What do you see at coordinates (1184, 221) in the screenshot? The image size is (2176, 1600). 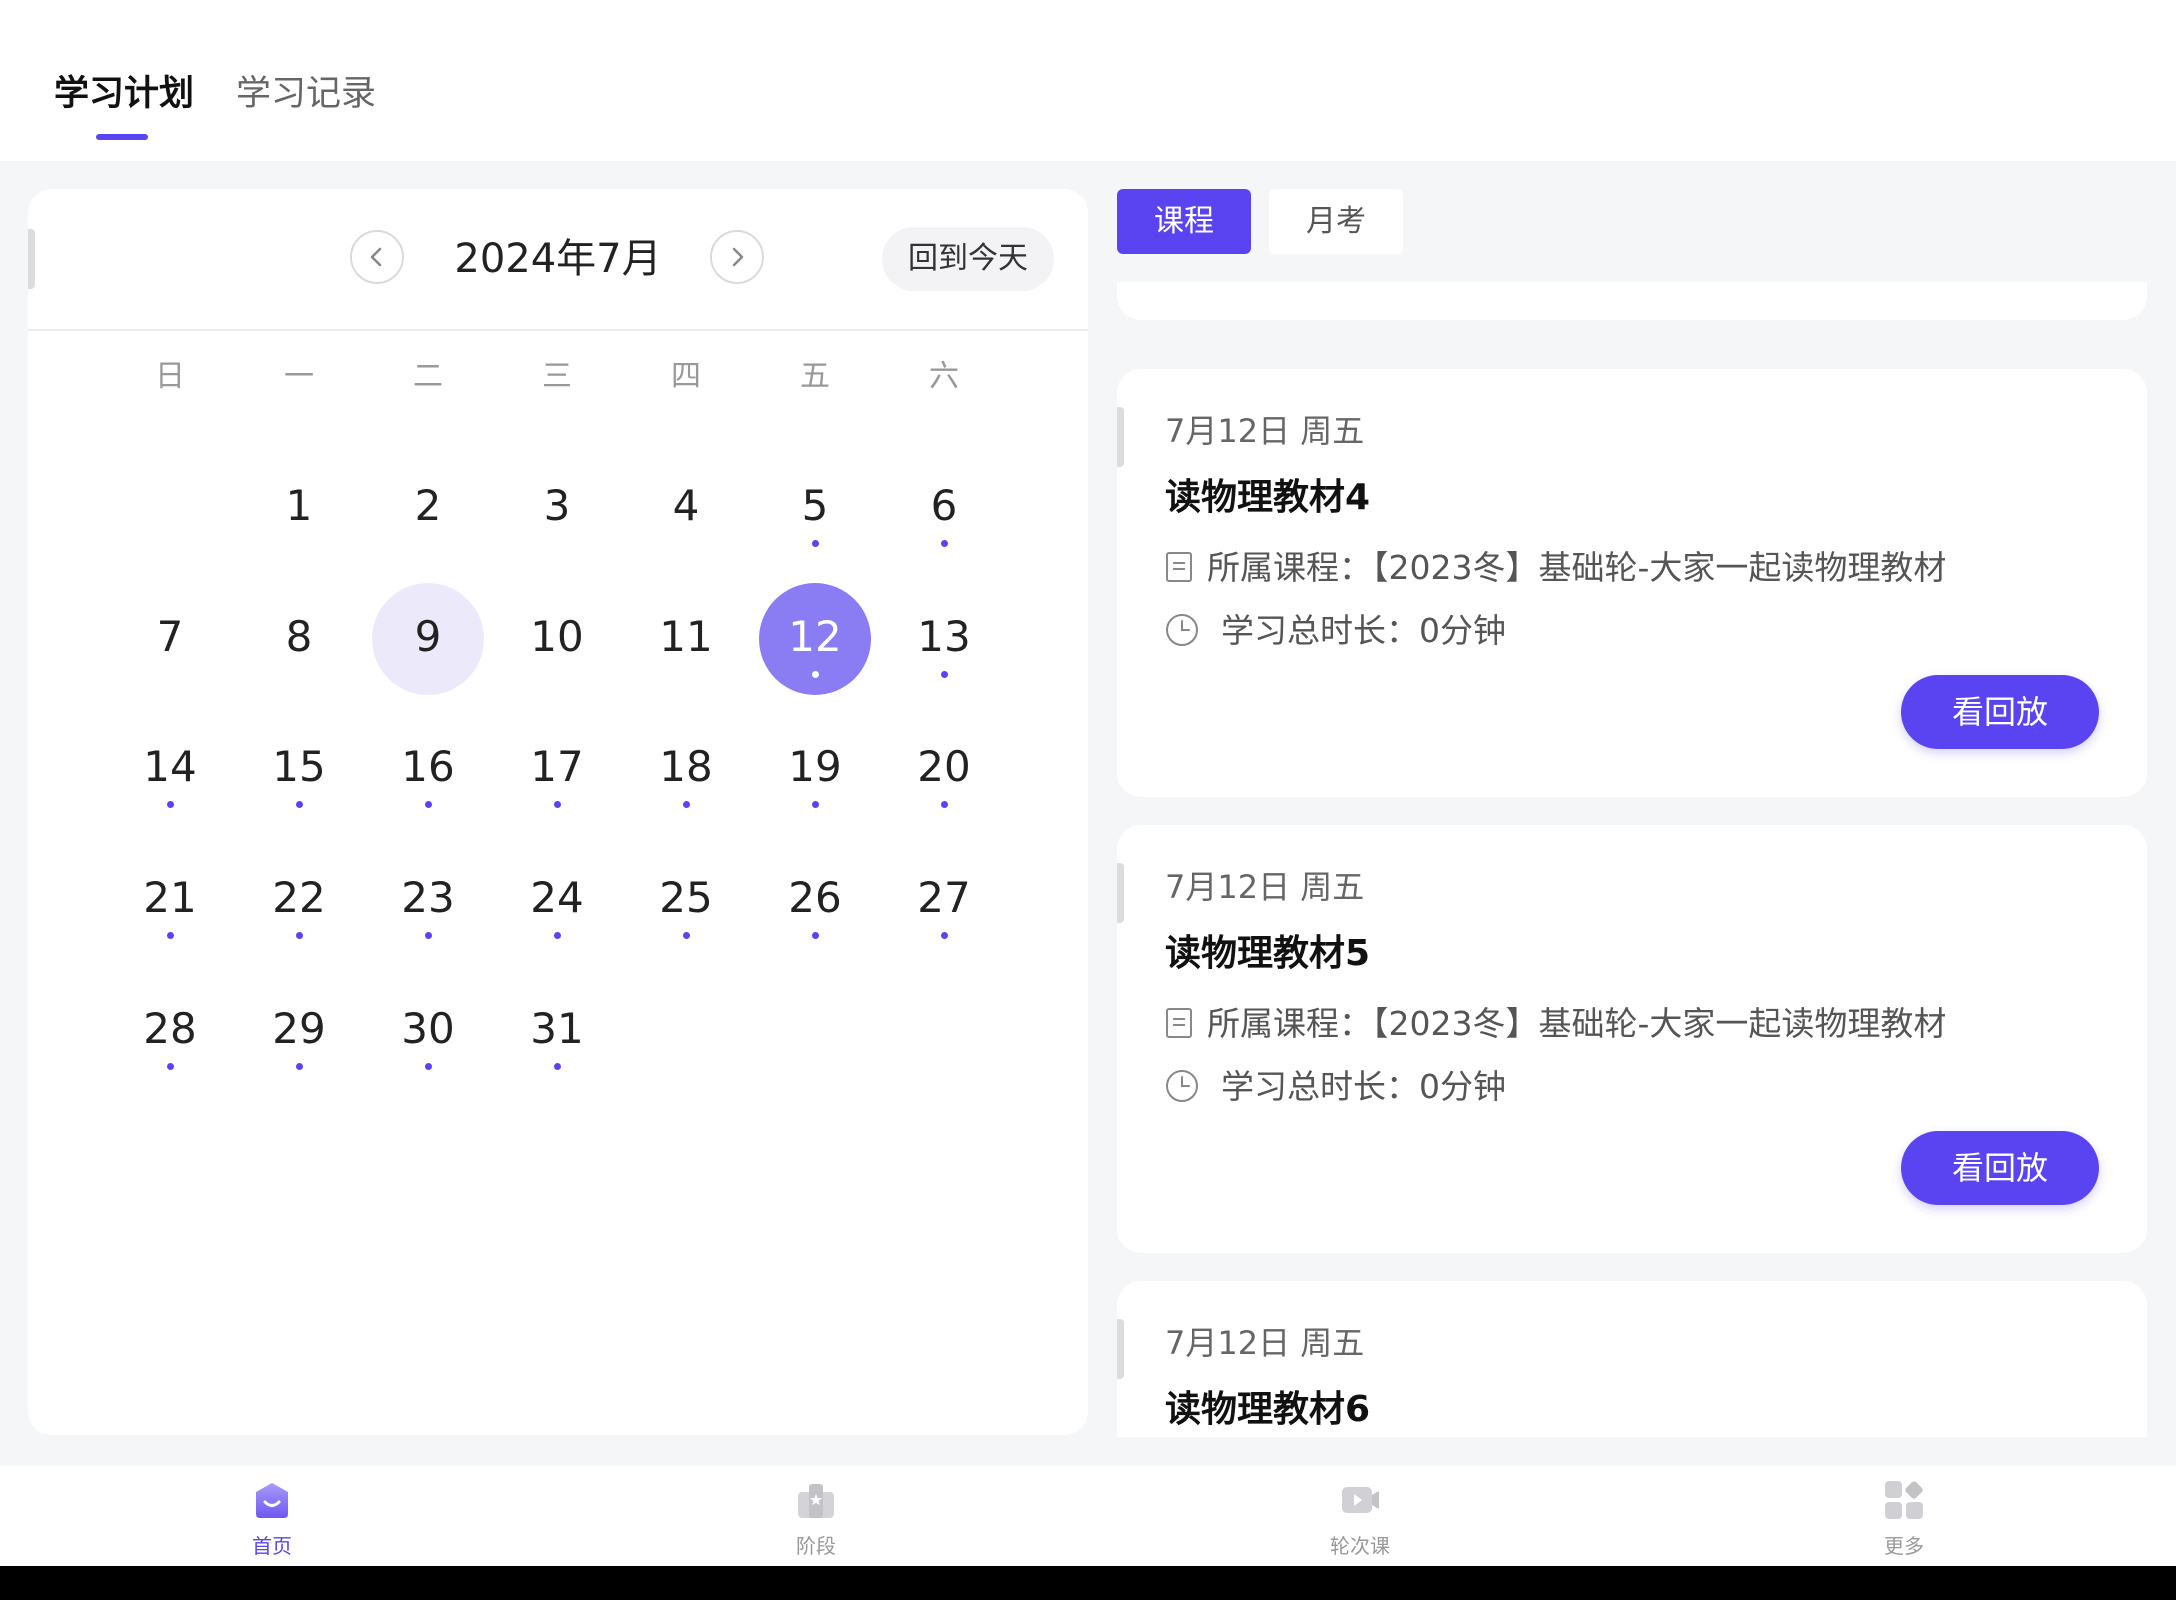 I see `tab-course: 课程` at bounding box center [1184, 221].